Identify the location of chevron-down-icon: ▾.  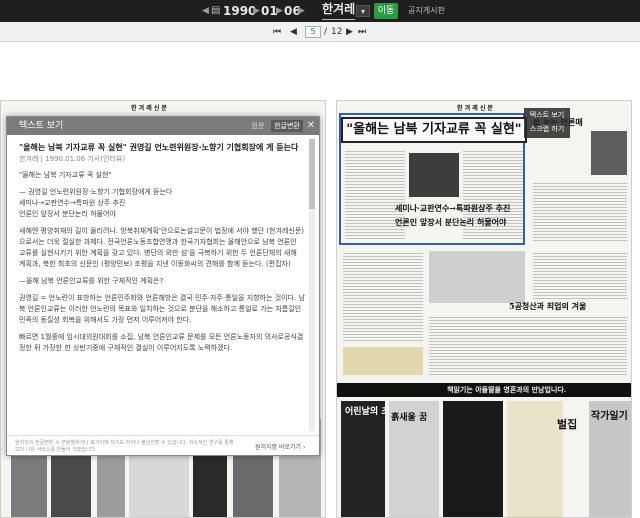
(363, 11).